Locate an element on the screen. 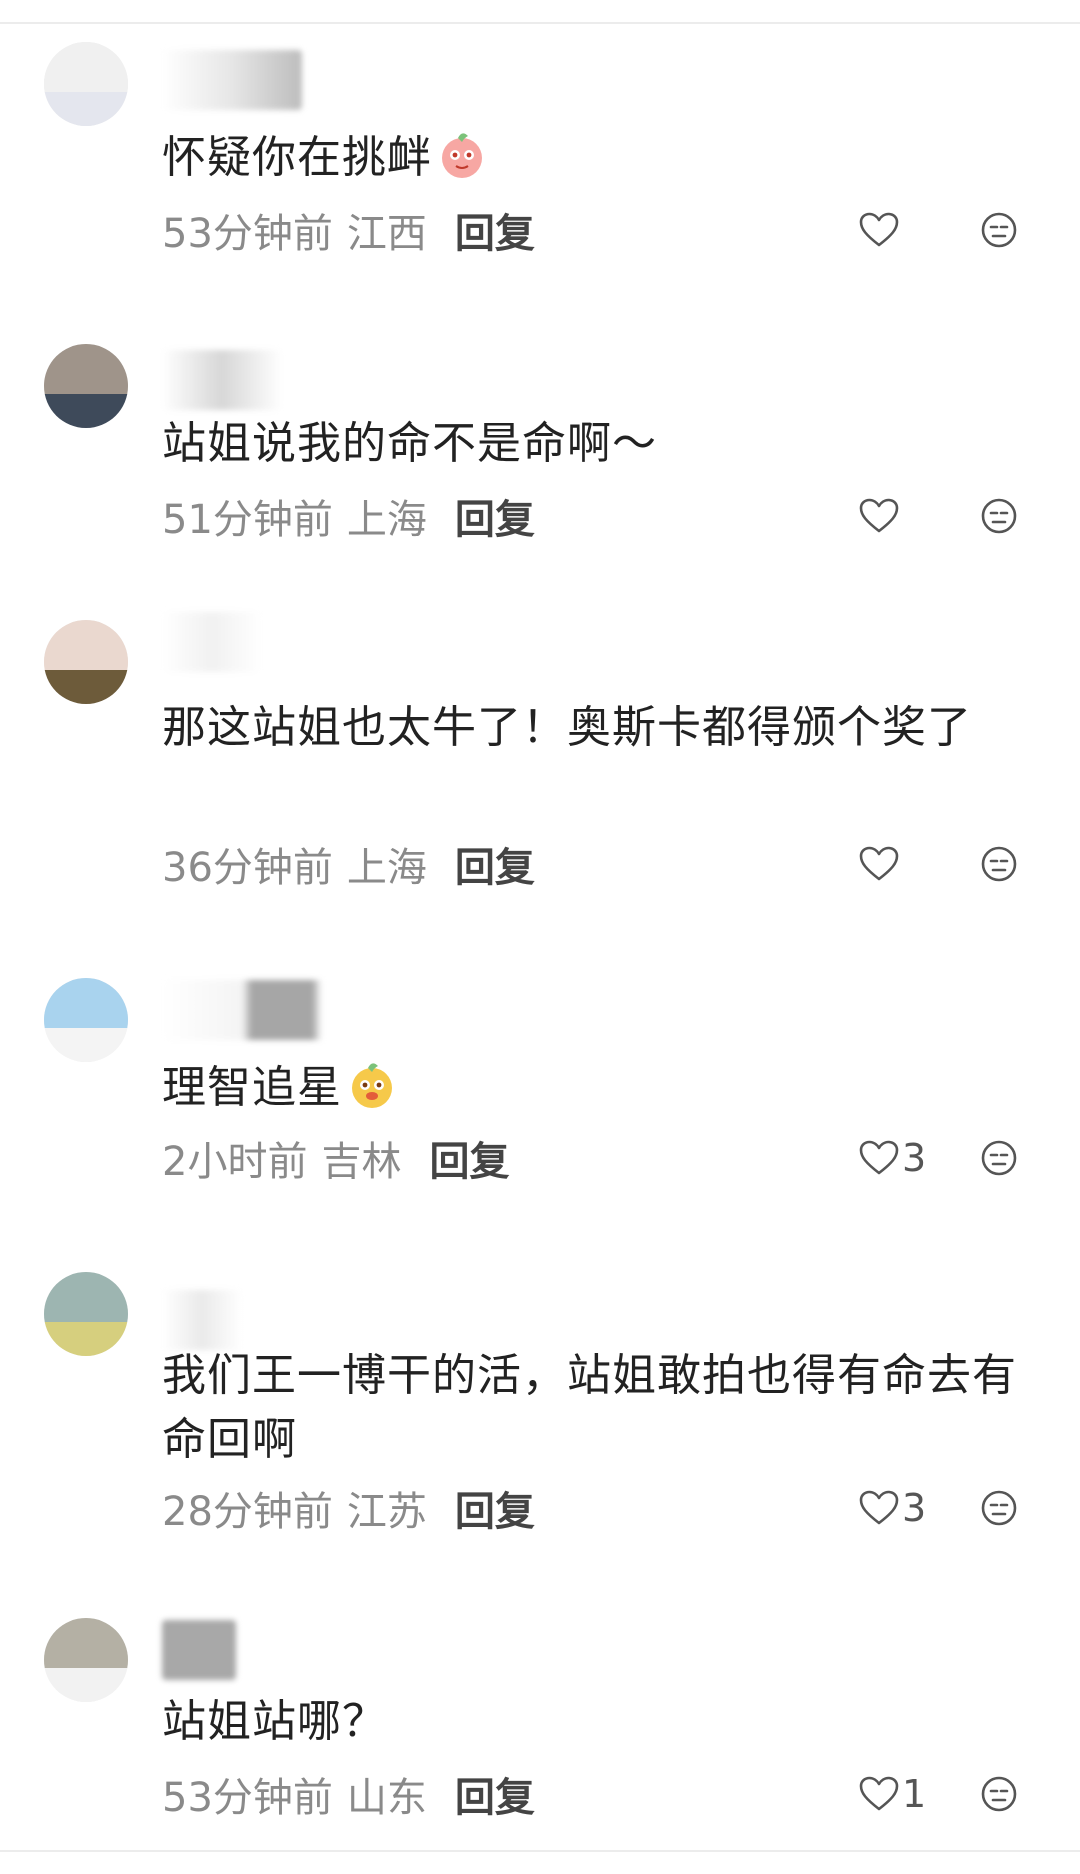 The height and width of the screenshot is (1874, 1080). bottom-divider is located at coordinates (540, 1851).